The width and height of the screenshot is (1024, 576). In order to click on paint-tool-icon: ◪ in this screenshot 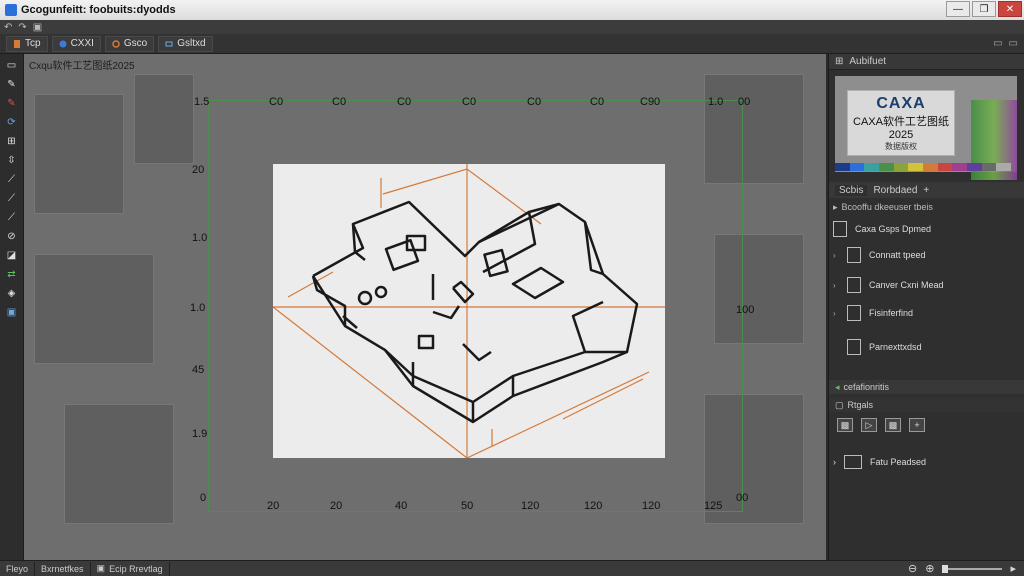, I will do `click(12, 255)`.